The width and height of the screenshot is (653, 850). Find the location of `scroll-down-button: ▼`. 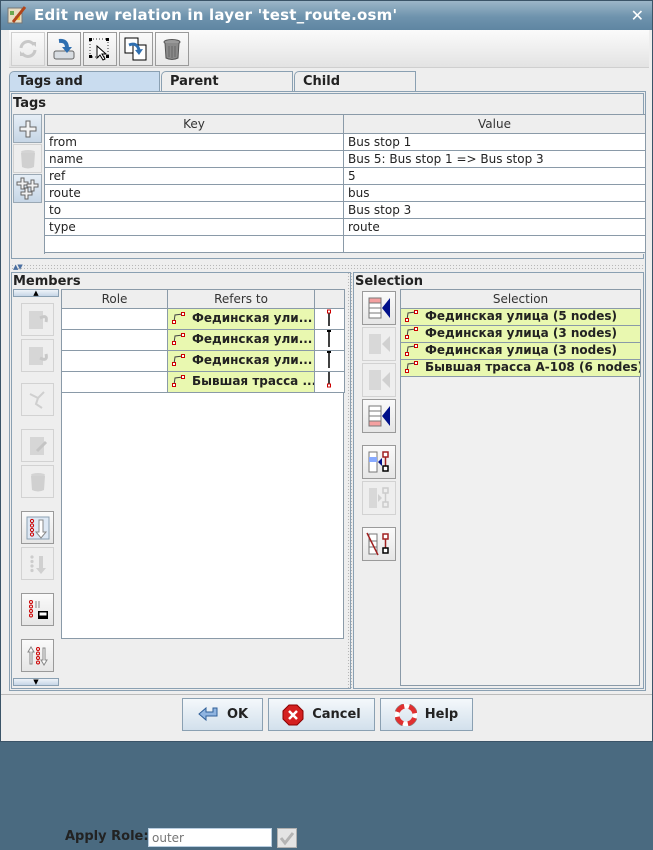

scroll-down-button: ▼ is located at coordinates (36, 682).